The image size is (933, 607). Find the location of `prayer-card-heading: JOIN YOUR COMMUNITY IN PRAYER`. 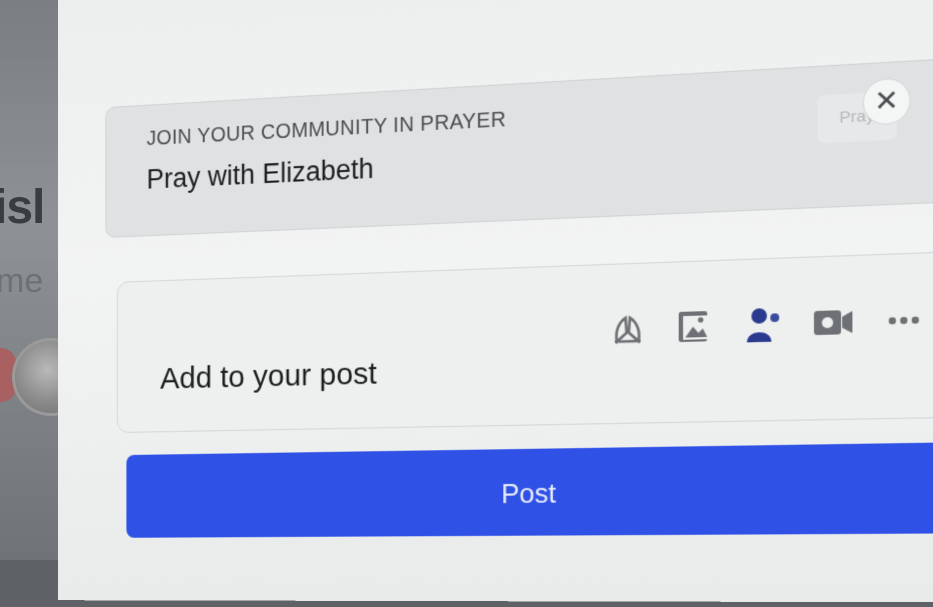

prayer-card-heading: JOIN YOUR COMMUNITY IN PRAYER is located at coordinates (326, 129).